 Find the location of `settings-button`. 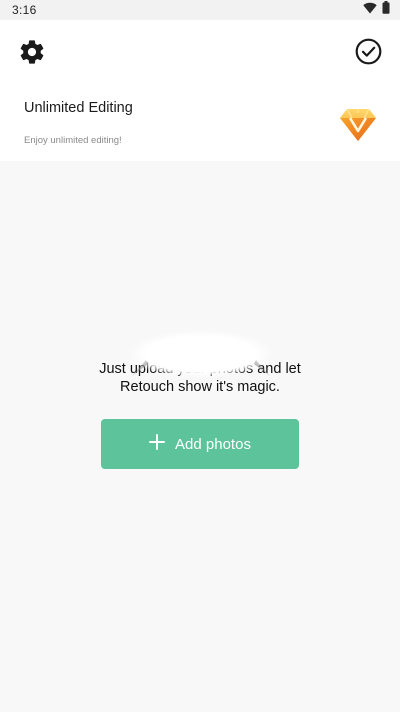

settings-button is located at coordinates (32, 54).